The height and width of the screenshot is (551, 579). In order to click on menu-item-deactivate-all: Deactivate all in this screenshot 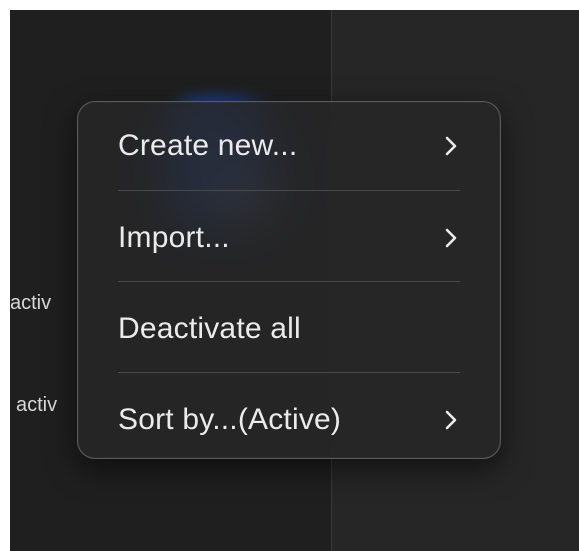, I will do `click(289, 329)`.